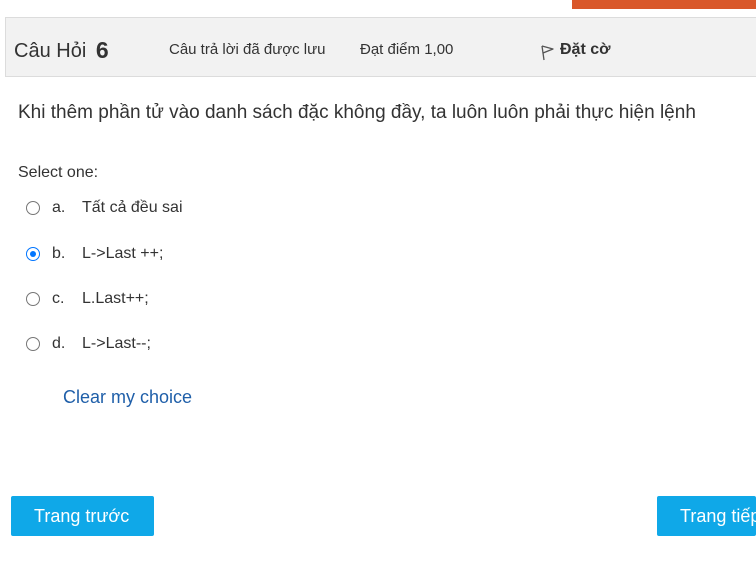  I want to click on option-d: d. L->Last--;, so click(88, 344).